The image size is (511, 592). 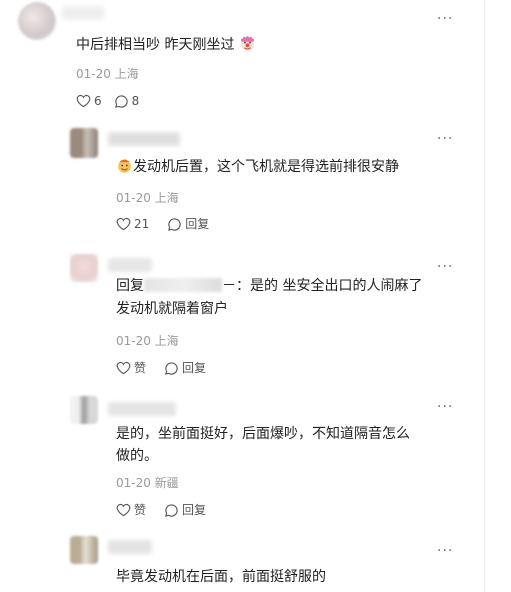 I want to click on reply-target-redacted, so click(x=183, y=285).